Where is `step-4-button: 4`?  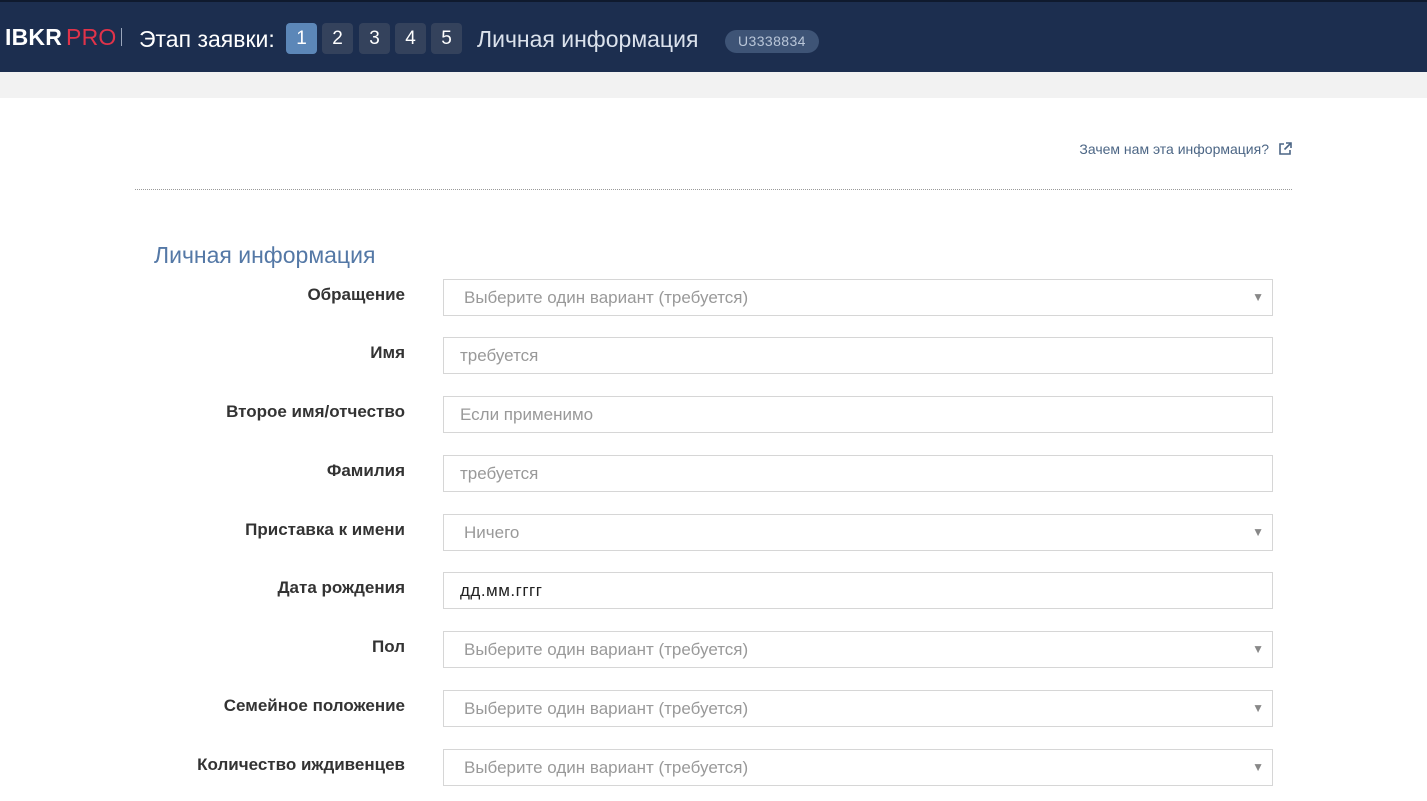
step-4-button: 4 is located at coordinates (410, 38).